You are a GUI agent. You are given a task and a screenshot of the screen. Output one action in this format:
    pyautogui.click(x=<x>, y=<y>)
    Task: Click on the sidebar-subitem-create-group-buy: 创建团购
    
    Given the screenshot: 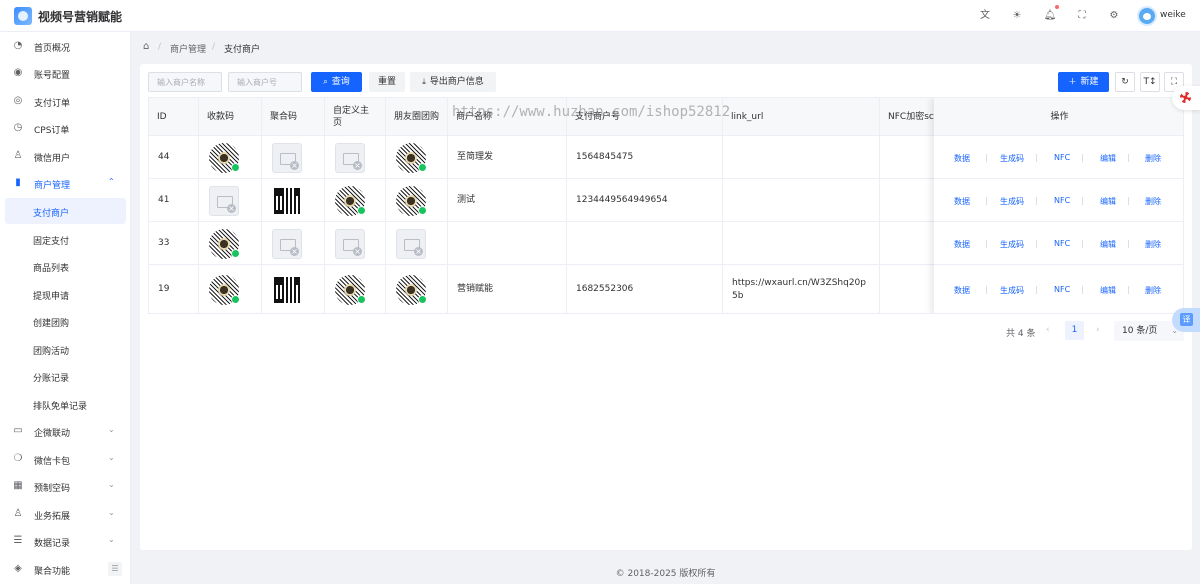 What is the action you would take?
    pyautogui.click(x=65, y=321)
    